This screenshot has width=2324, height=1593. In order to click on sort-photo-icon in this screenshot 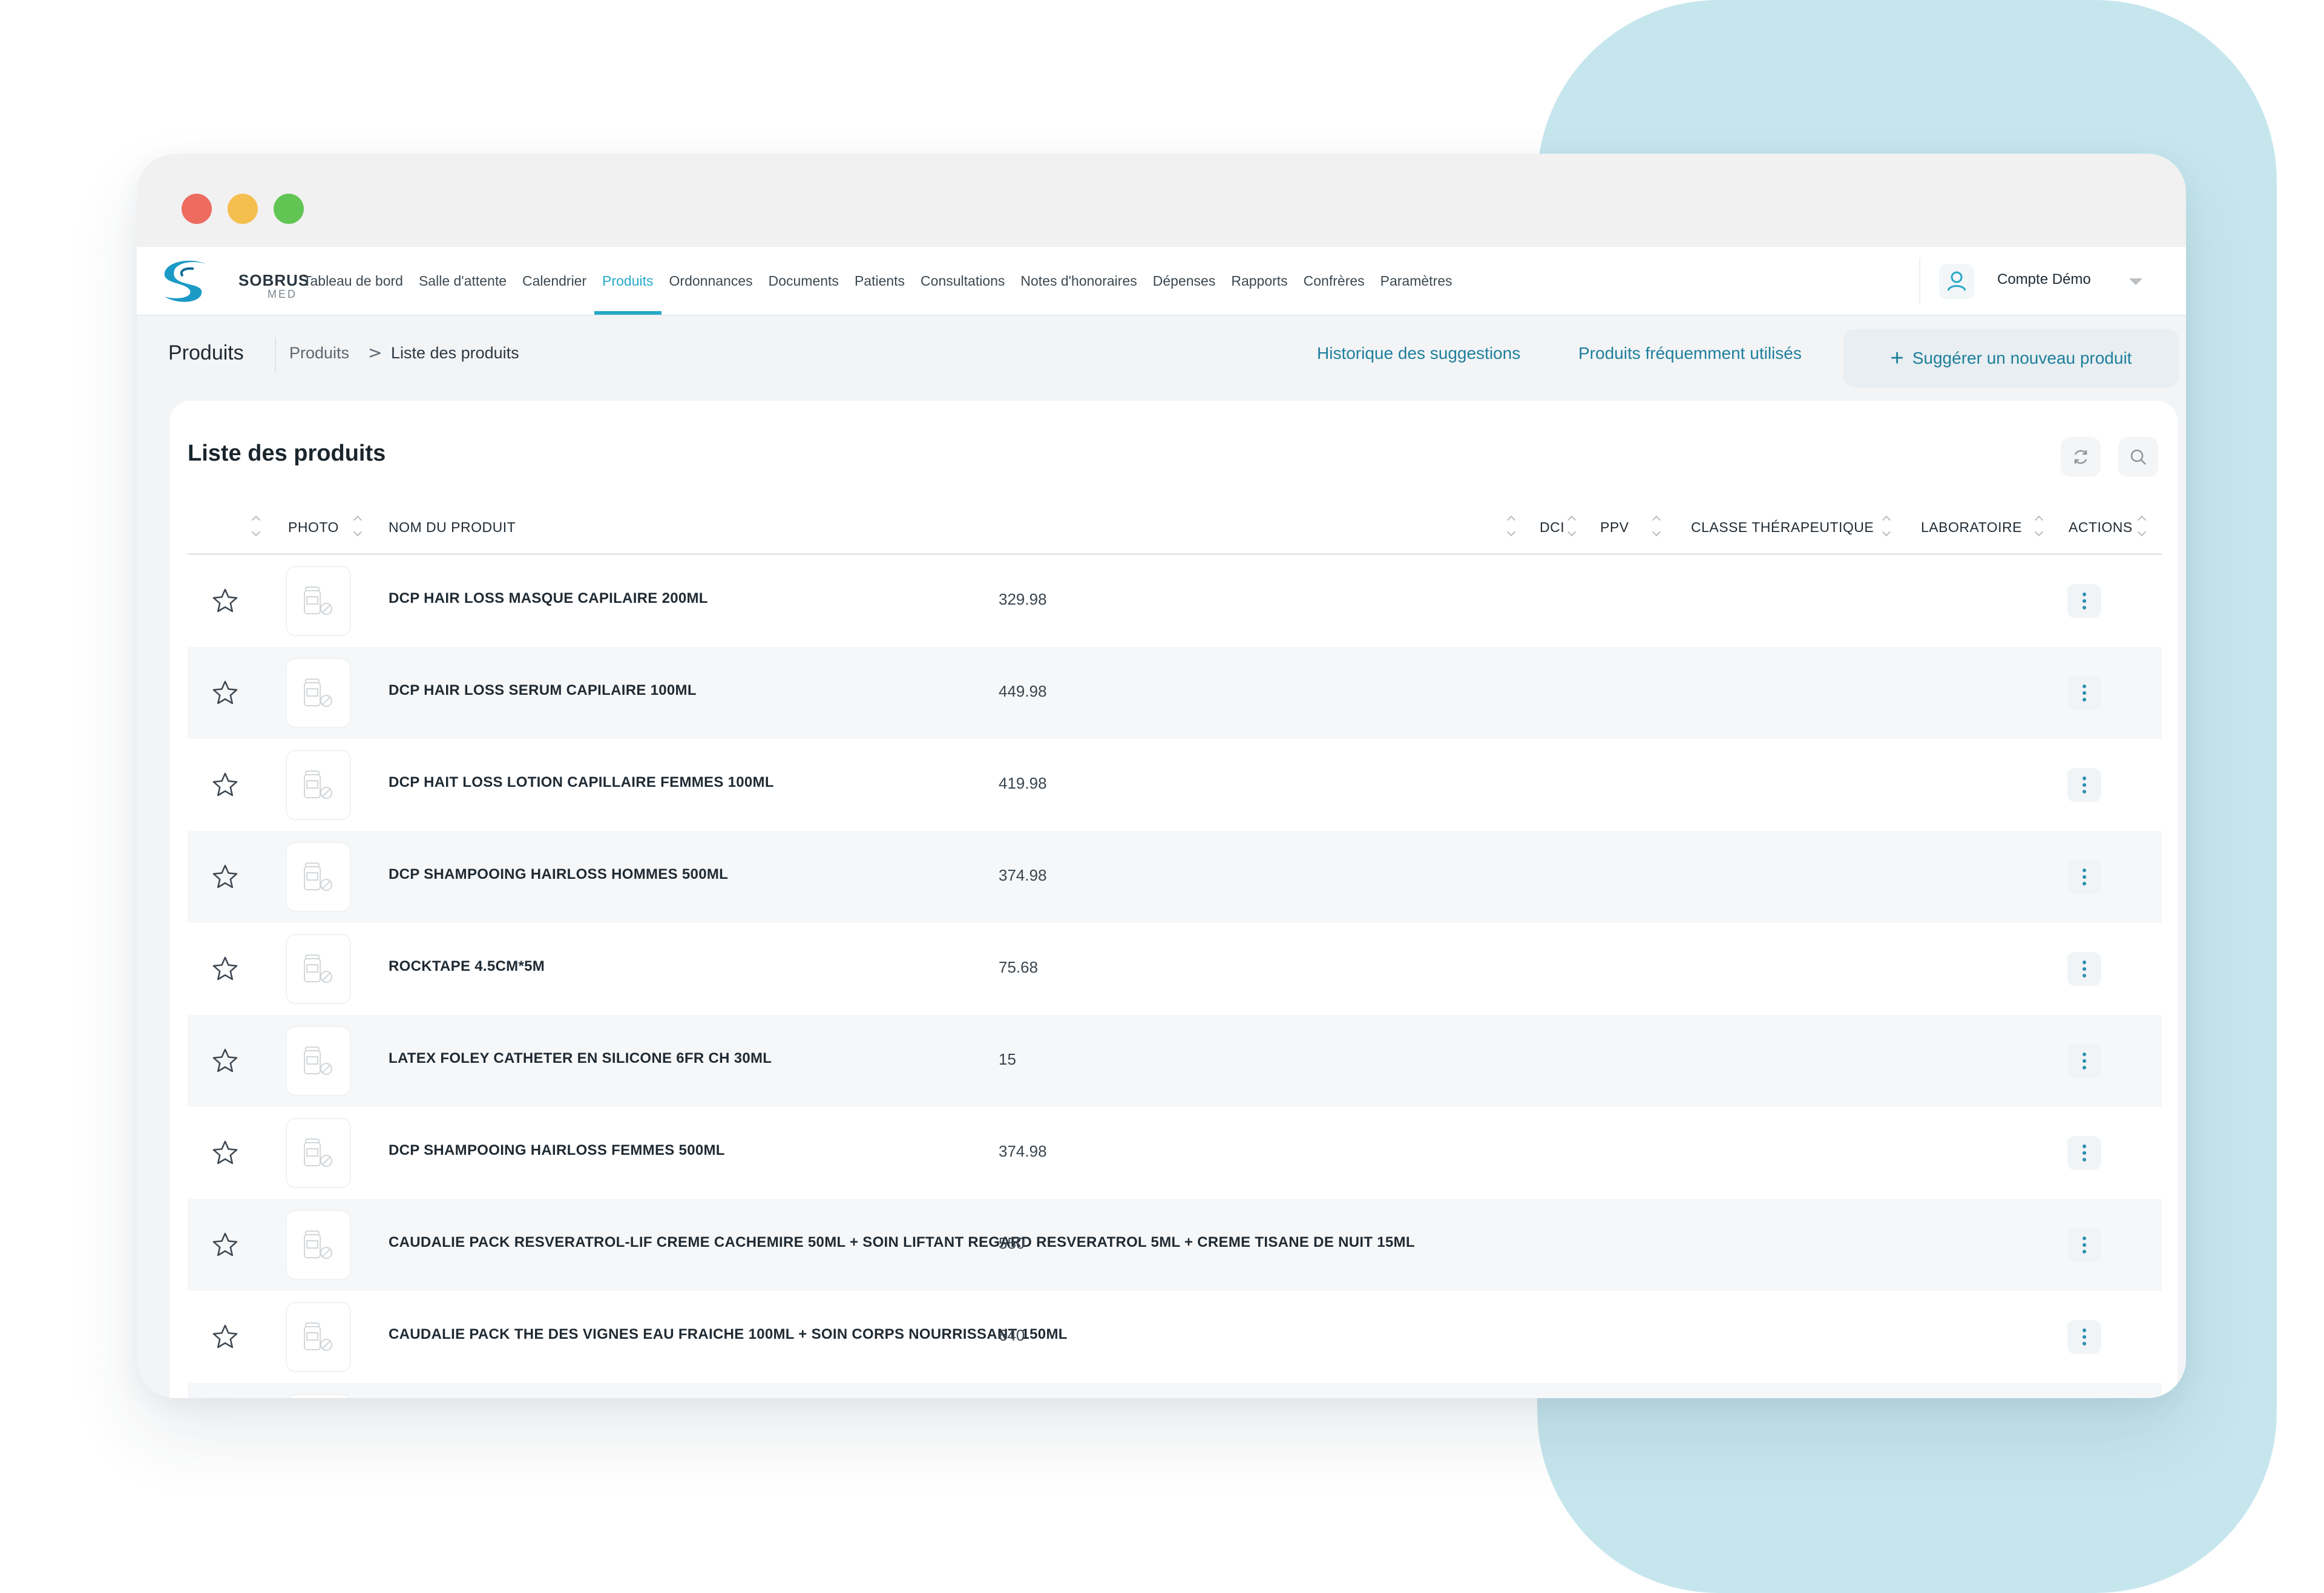, I will do `click(357, 526)`.